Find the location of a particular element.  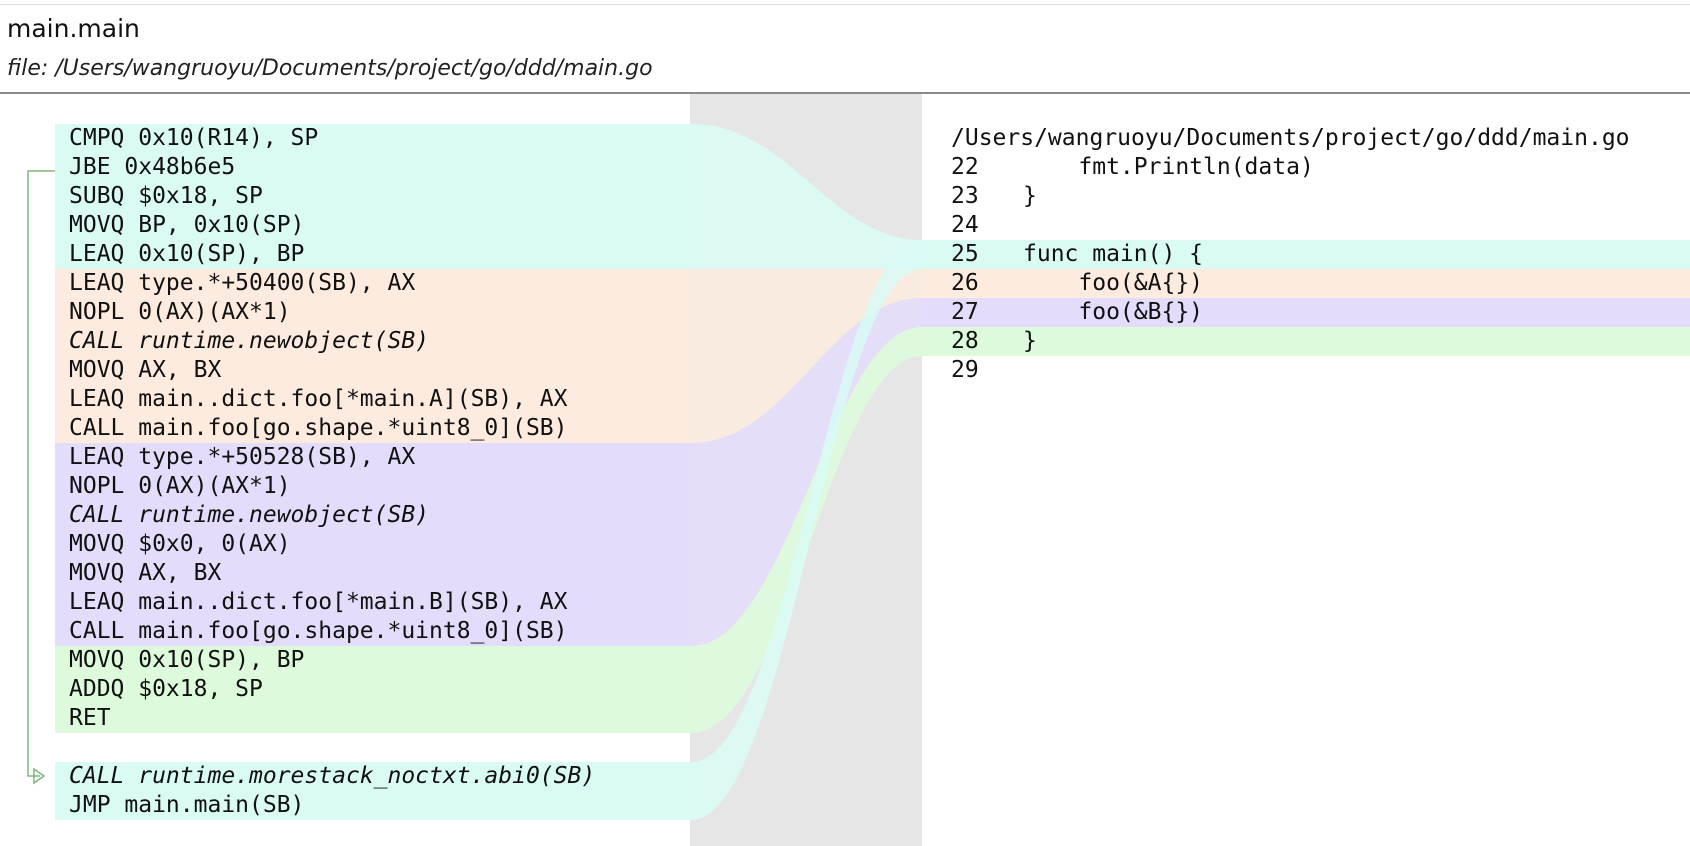

asm-instruction: MOVQ $0x0, 0(AX) is located at coordinates (373, 544).